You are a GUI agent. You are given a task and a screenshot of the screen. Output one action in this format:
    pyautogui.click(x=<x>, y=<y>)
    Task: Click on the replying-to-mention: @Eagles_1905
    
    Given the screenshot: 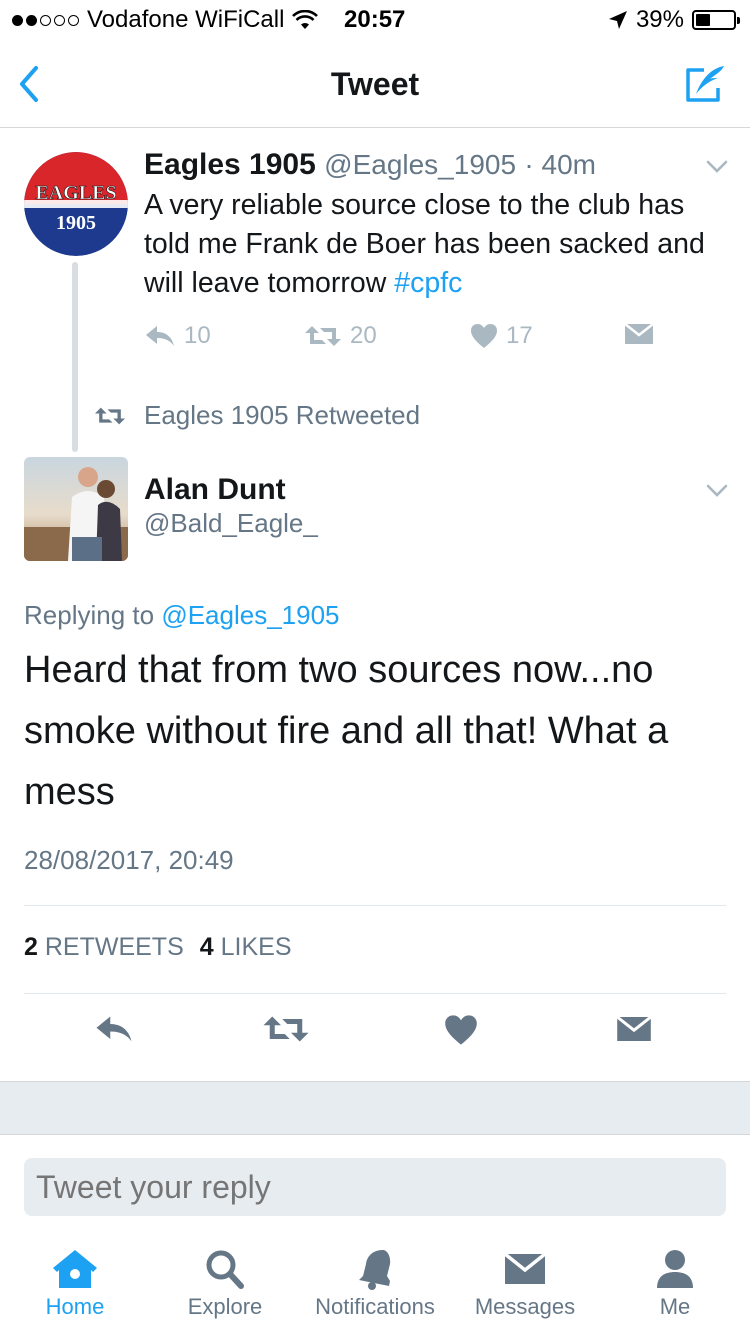 What is the action you would take?
    pyautogui.click(x=250, y=615)
    